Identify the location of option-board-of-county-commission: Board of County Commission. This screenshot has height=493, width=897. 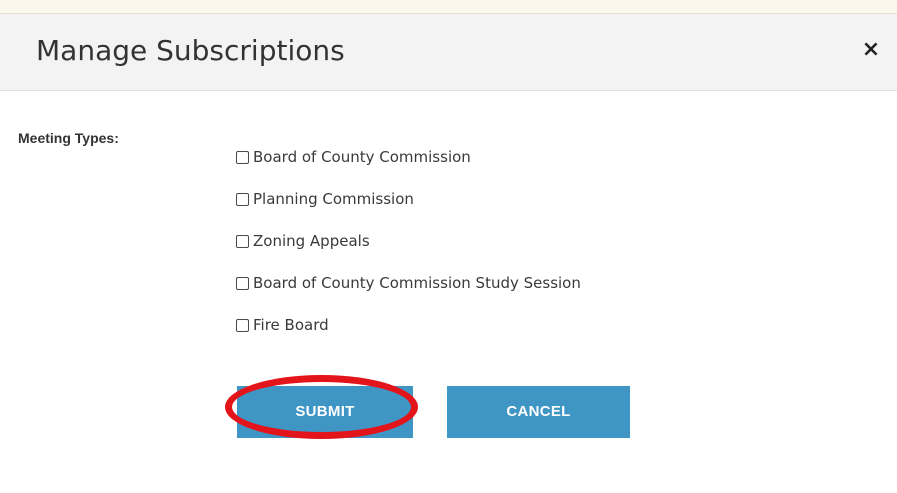
(486, 157).